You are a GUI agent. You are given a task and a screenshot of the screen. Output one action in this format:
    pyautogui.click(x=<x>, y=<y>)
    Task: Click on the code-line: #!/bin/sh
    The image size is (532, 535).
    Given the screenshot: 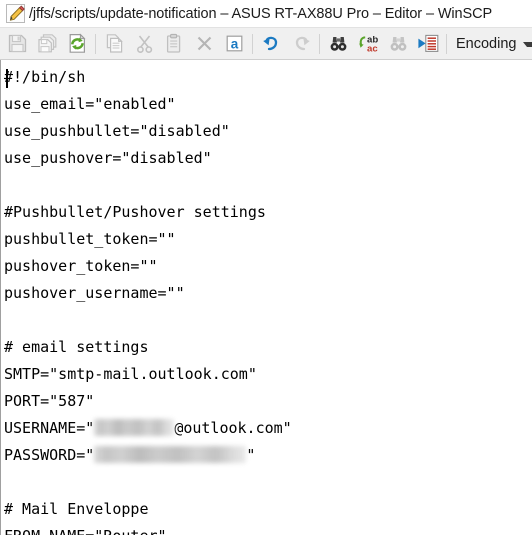 What is the action you would take?
    pyautogui.click(x=268, y=77)
    